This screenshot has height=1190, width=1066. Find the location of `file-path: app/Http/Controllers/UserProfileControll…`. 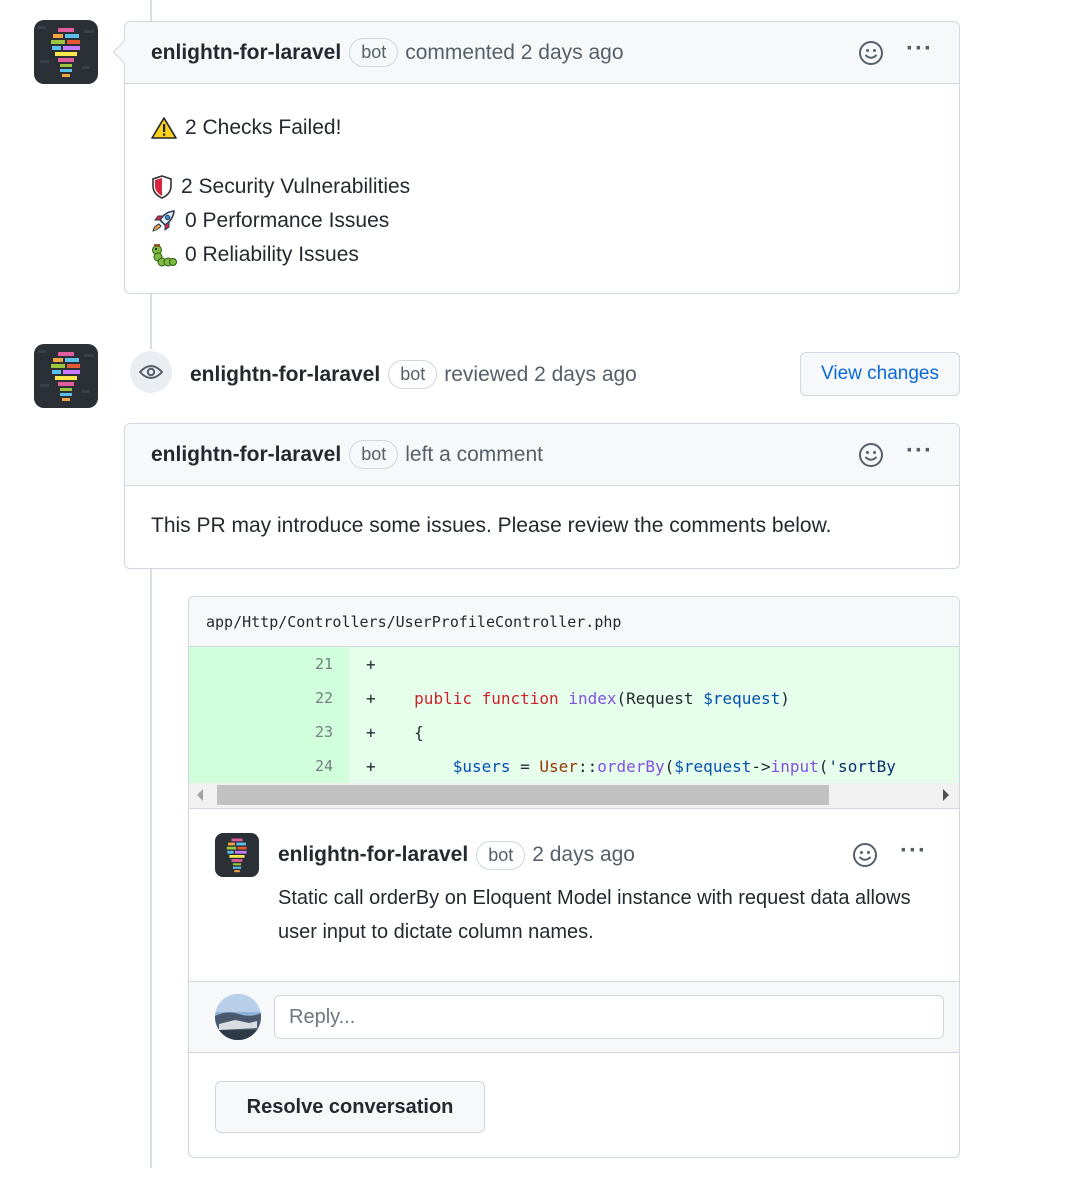

file-path: app/Http/Controllers/UserProfileControll… is located at coordinates (413, 622).